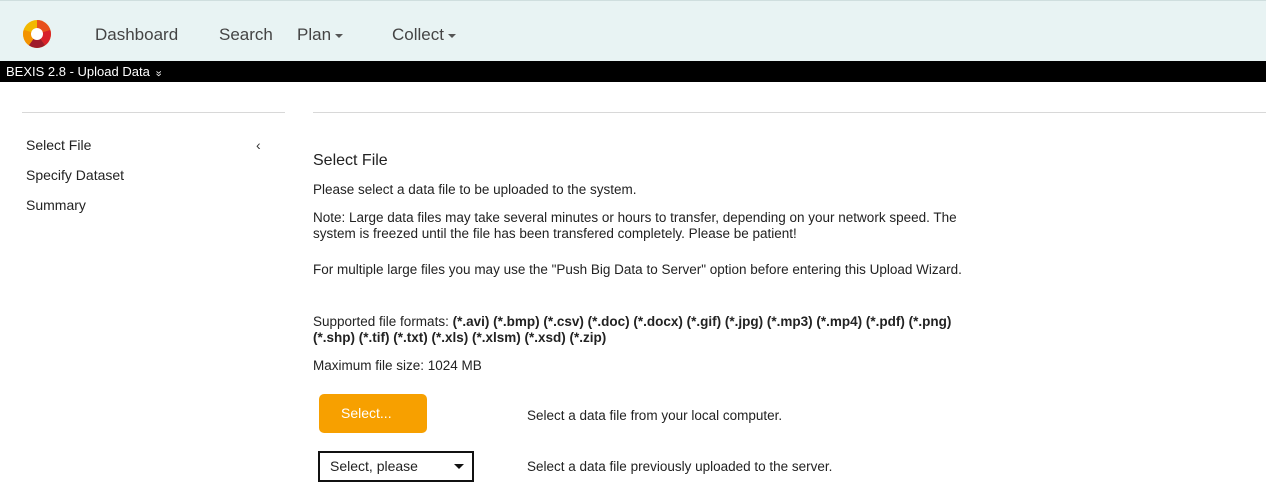  Describe the element at coordinates (246, 35) in the screenshot. I see `nav-search: Search` at that location.